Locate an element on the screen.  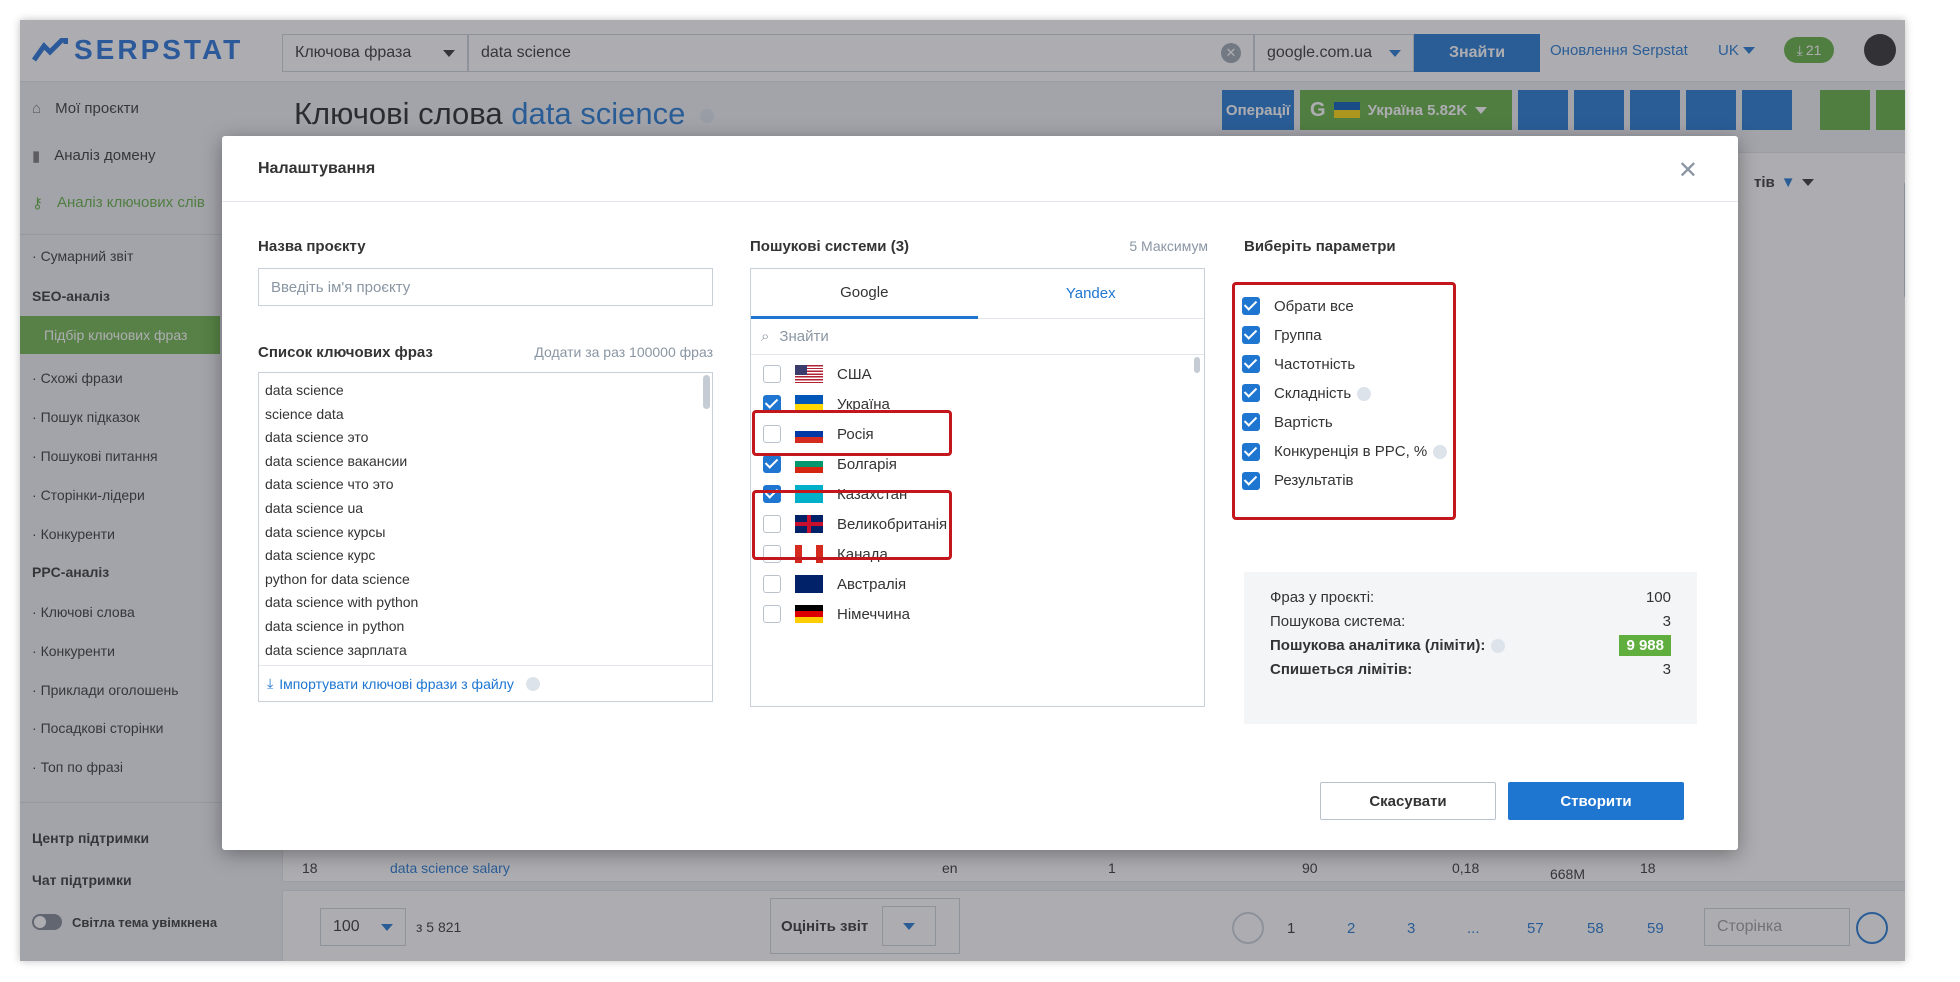
keyword-line: data science это is located at coordinates (317, 437).